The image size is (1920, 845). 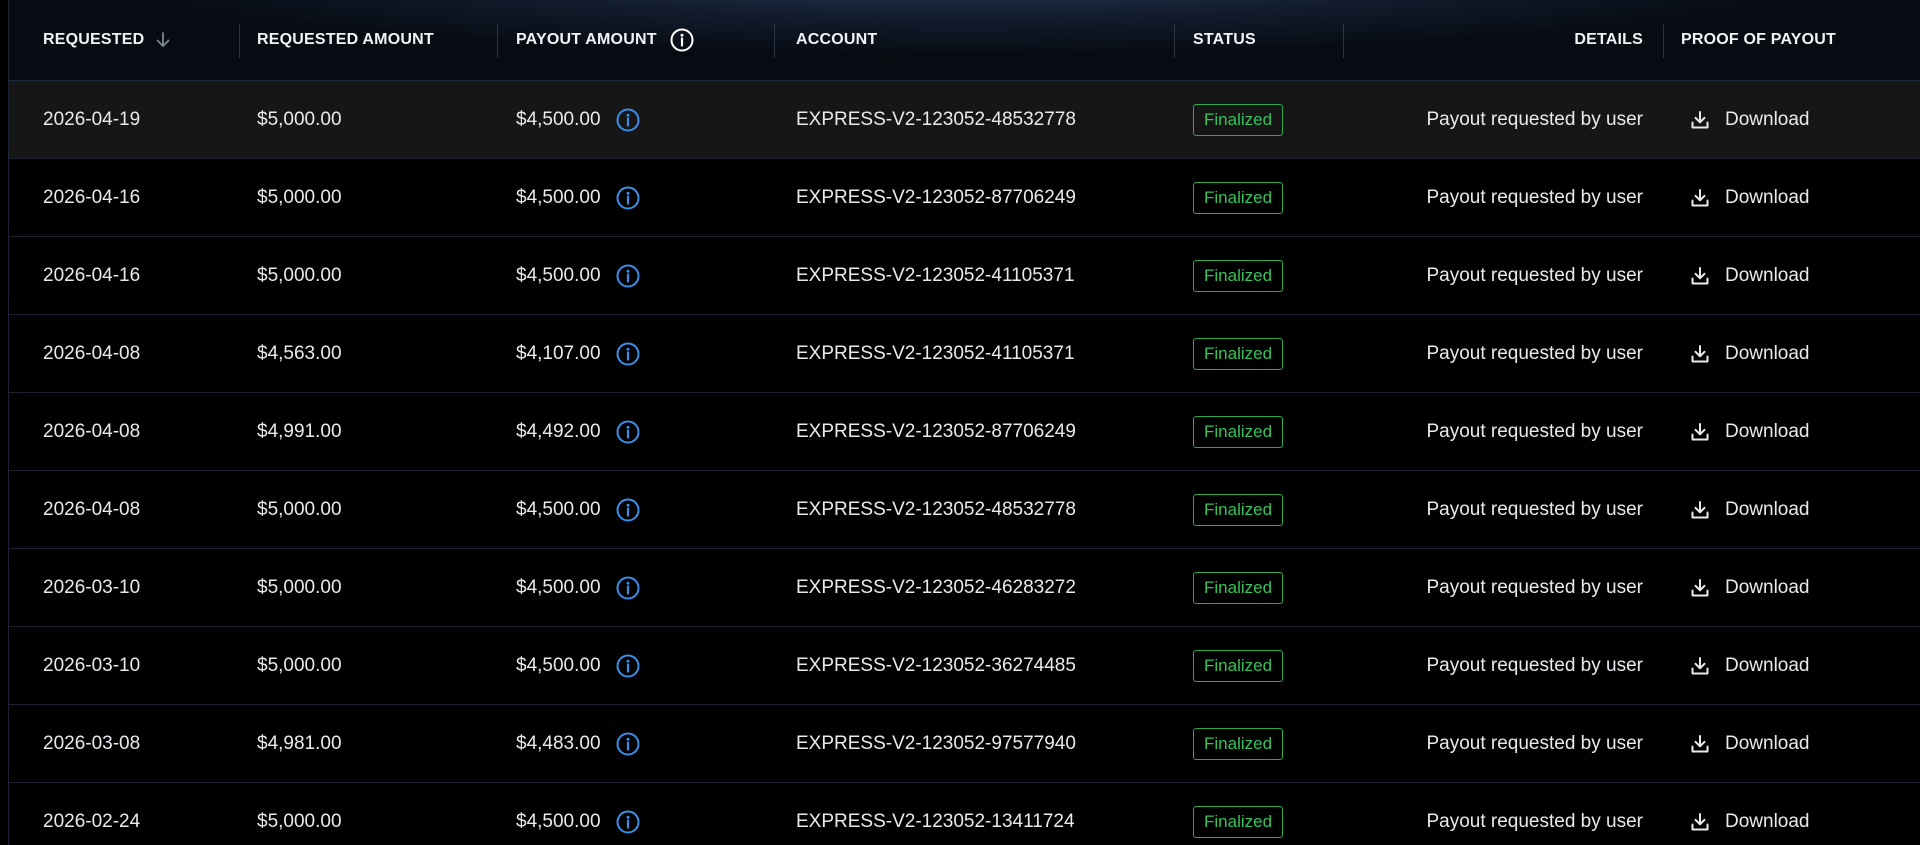 What do you see at coordinates (578, 353) in the screenshot?
I see `cell-payout-amount: $4,107.00` at bounding box center [578, 353].